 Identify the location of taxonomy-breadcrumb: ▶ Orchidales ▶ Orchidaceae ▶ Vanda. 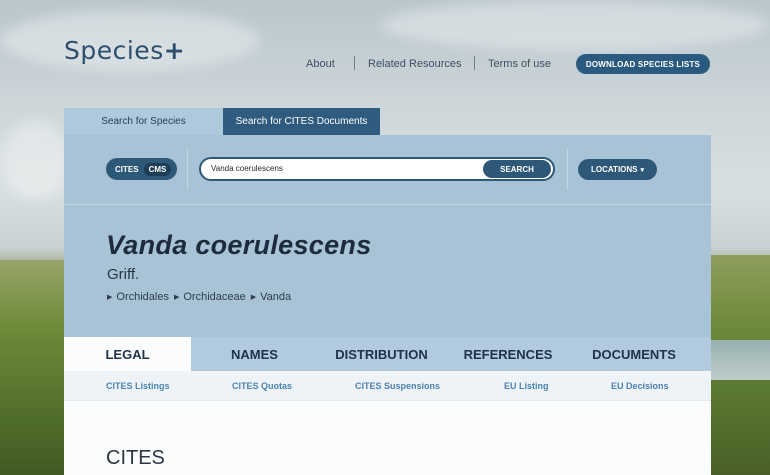
(199, 297).